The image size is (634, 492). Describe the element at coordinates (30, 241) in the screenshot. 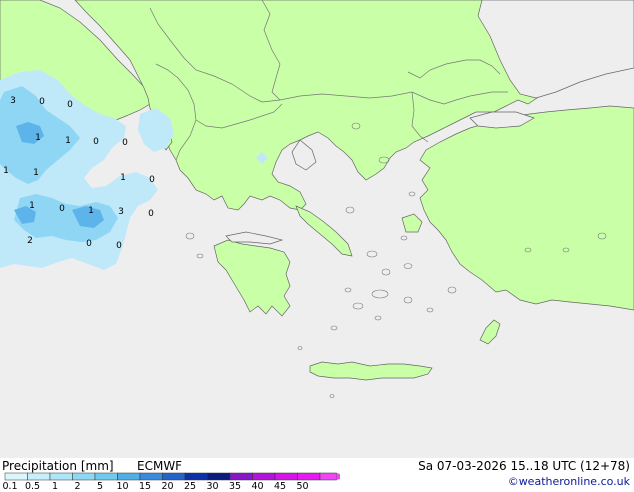

I see `precip-label: 2` at that location.